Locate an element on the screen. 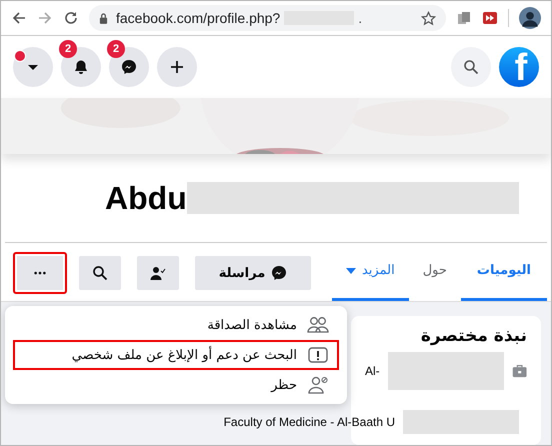 This screenshot has width=552, height=446. address-bar: facebook.com/profile.php? . is located at coordinates (267, 18).